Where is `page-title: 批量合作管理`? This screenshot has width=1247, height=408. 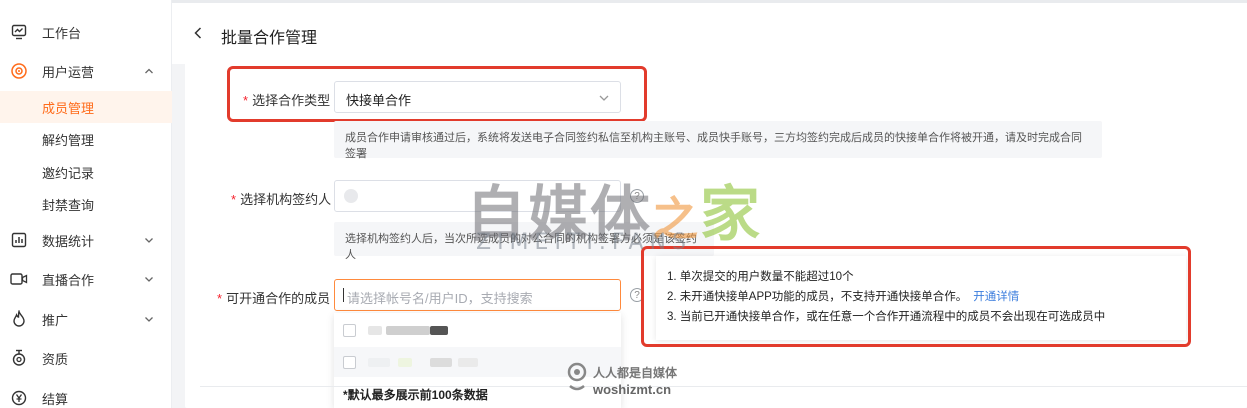
page-title: 批量合作管理 is located at coordinates (269, 38).